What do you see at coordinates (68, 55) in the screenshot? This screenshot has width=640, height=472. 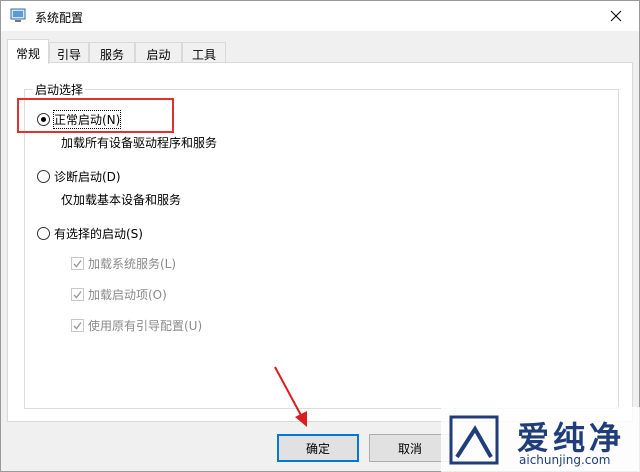 I see `tab-boot-label: 引导` at bounding box center [68, 55].